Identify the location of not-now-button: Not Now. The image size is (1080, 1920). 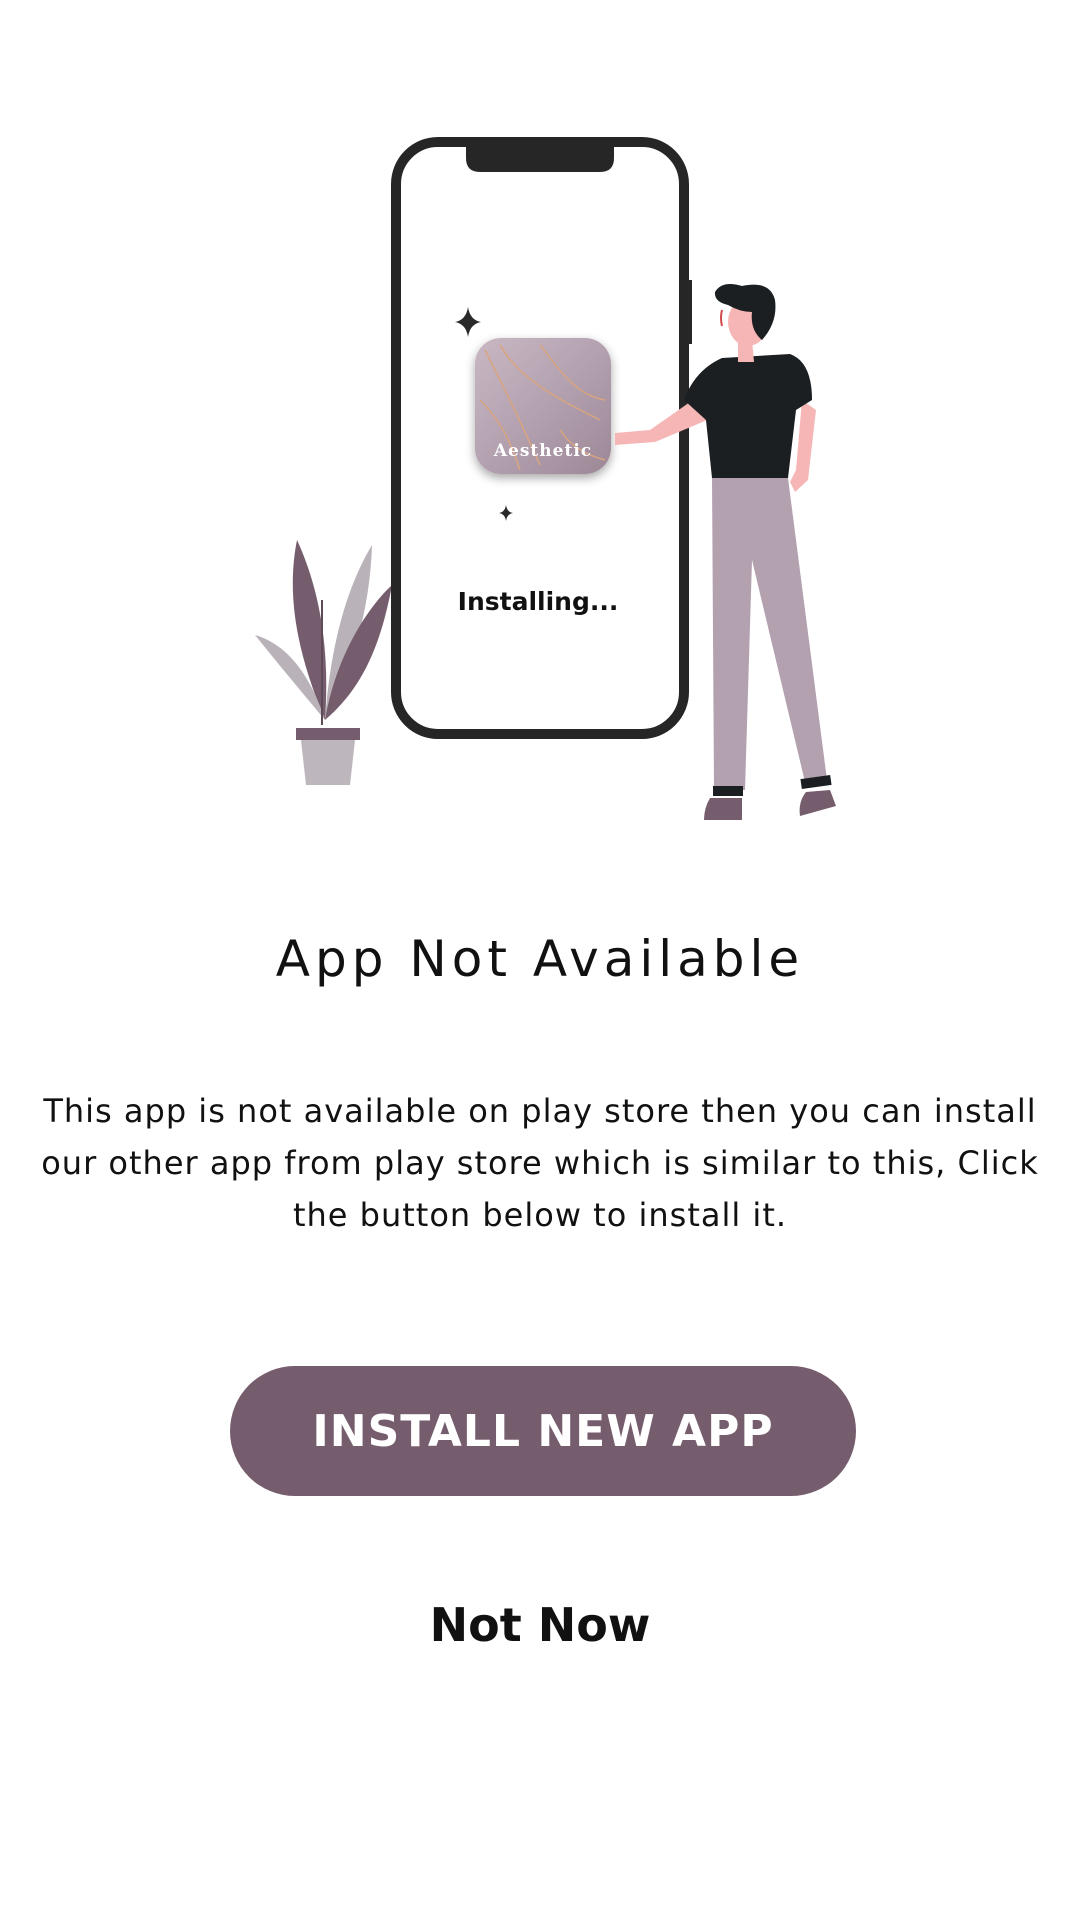
(540, 1625).